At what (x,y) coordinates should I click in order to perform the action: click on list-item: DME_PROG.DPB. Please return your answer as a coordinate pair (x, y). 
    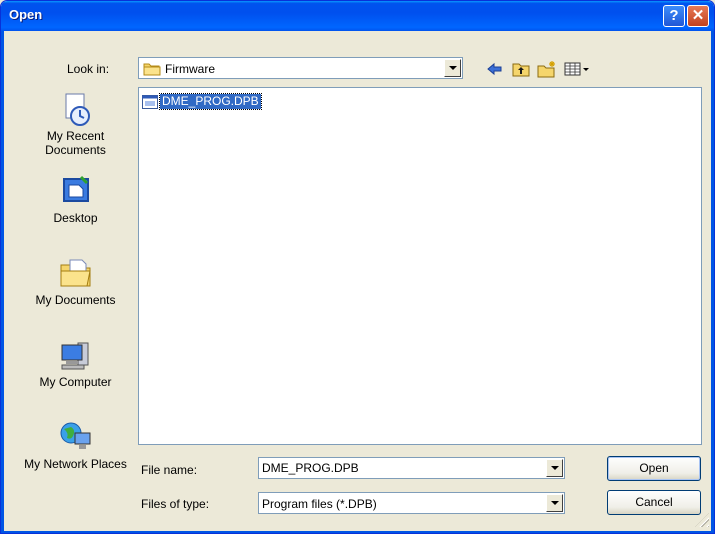
    Looking at the image, I should click on (202, 101).